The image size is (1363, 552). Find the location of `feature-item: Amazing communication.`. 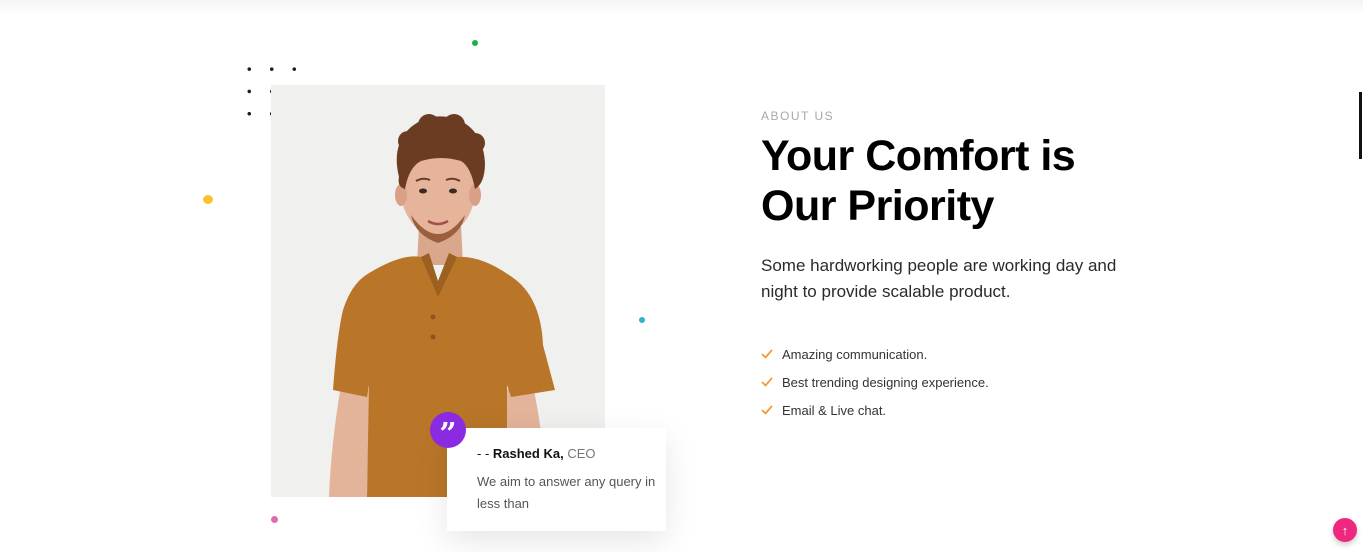

feature-item: Amazing communication. is located at coordinates (875, 354).